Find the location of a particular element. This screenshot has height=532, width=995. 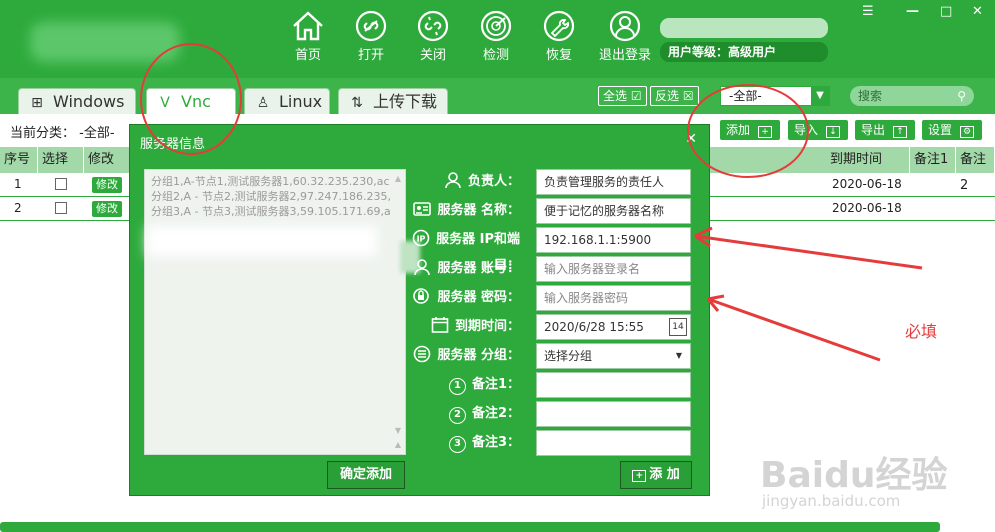

filter-select: -全部- ▼ is located at coordinates (775, 96).